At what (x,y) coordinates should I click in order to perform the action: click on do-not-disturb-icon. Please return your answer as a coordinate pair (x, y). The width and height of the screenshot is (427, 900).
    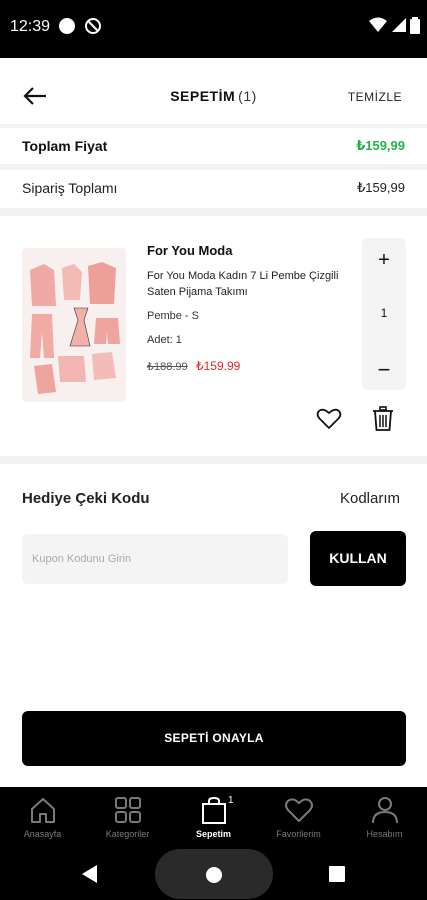
    Looking at the image, I should click on (93, 26).